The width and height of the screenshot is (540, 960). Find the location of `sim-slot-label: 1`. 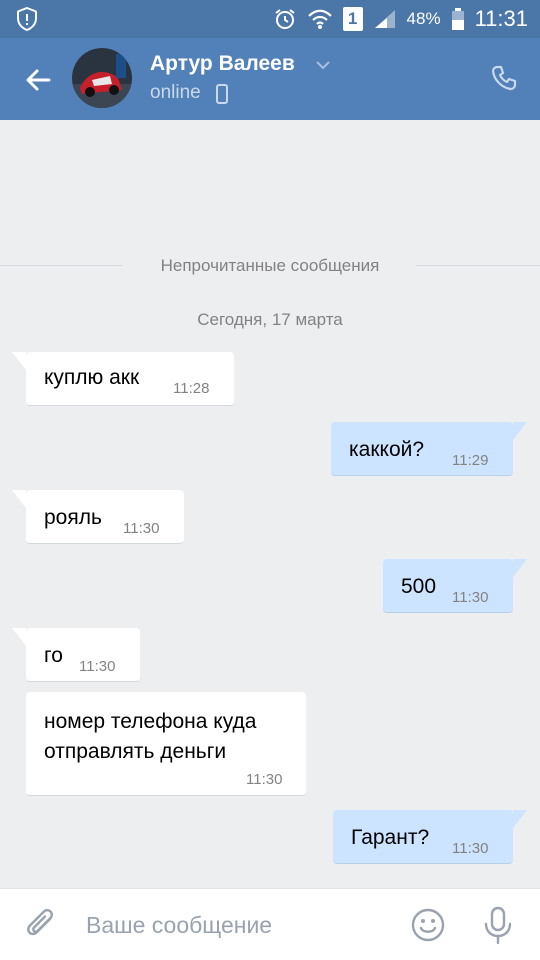

sim-slot-label: 1 is located at coordinates (352, 18).